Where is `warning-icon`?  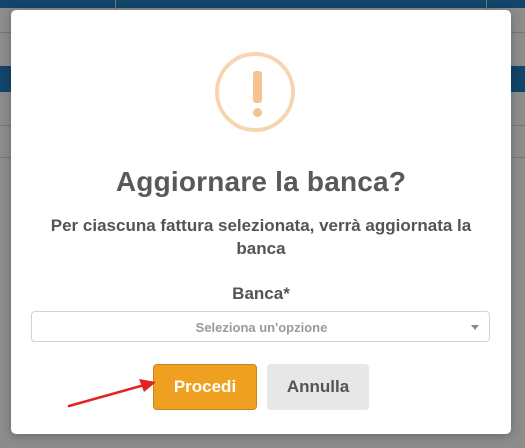 warning-icon is located at coordinates (255, 92).